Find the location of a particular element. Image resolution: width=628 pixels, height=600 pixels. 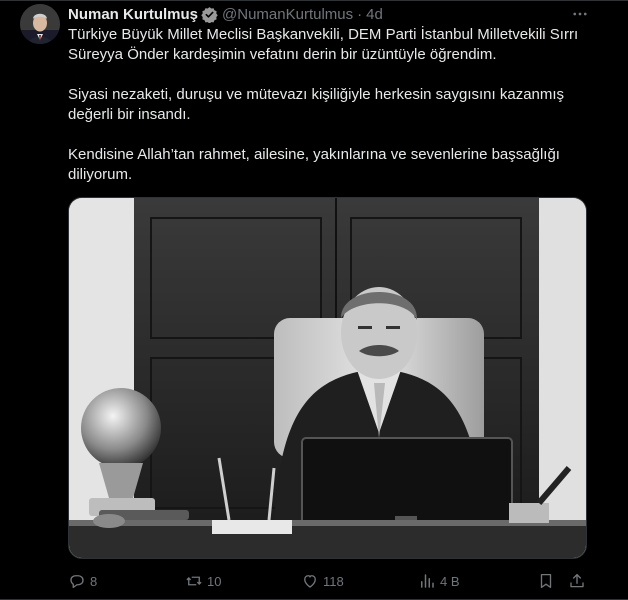

bookmark-icon is located at coordinates (546, 581).